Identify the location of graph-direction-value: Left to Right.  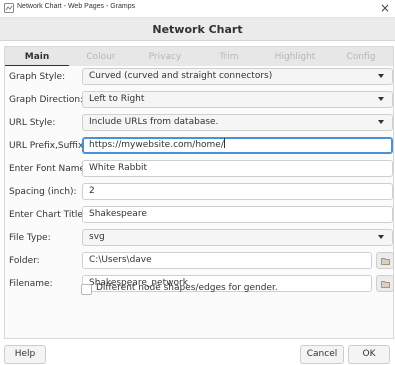
(117, 99).